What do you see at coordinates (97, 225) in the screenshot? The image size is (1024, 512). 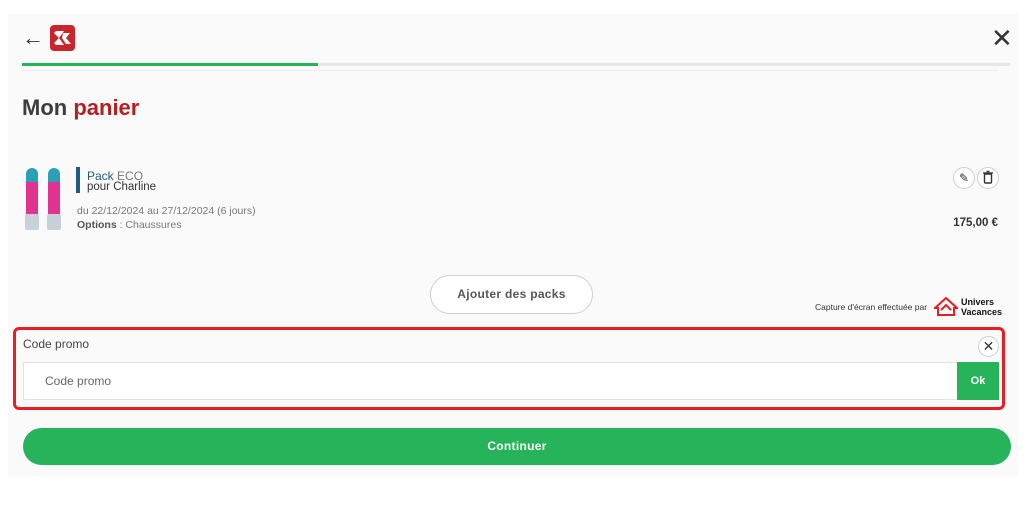 I see `options-label: Options` at bounding box center [97, 225].